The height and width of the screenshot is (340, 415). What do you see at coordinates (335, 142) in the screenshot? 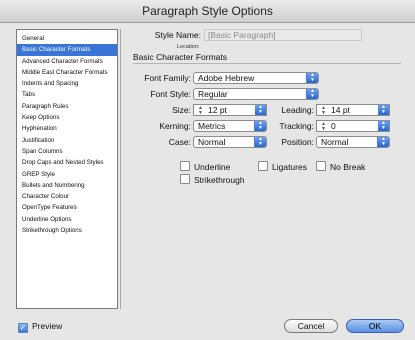
I see `position-value: Normal` at bounding box center [335, 142].